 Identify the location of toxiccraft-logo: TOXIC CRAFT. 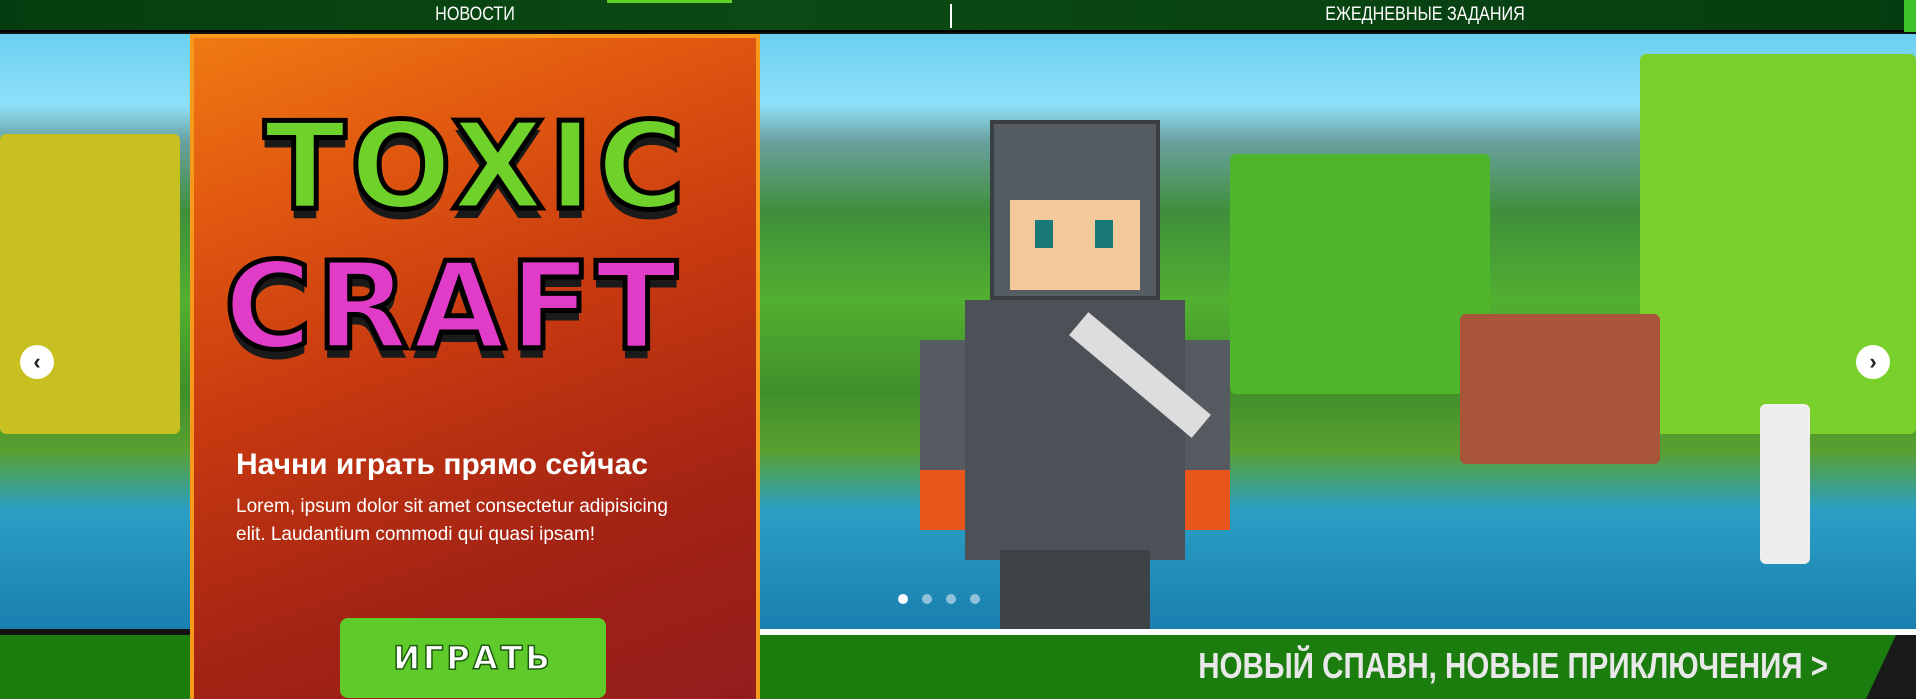
(472, 247).